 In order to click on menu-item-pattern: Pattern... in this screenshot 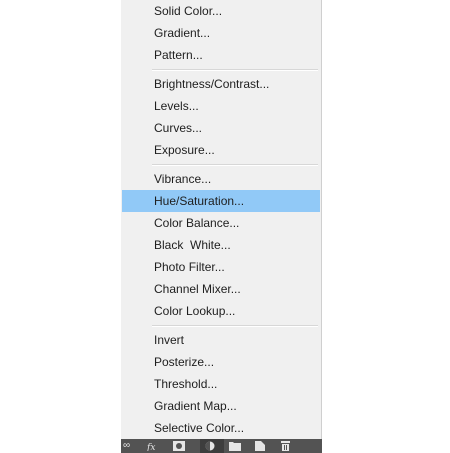, I will do `click(221, 55)`.